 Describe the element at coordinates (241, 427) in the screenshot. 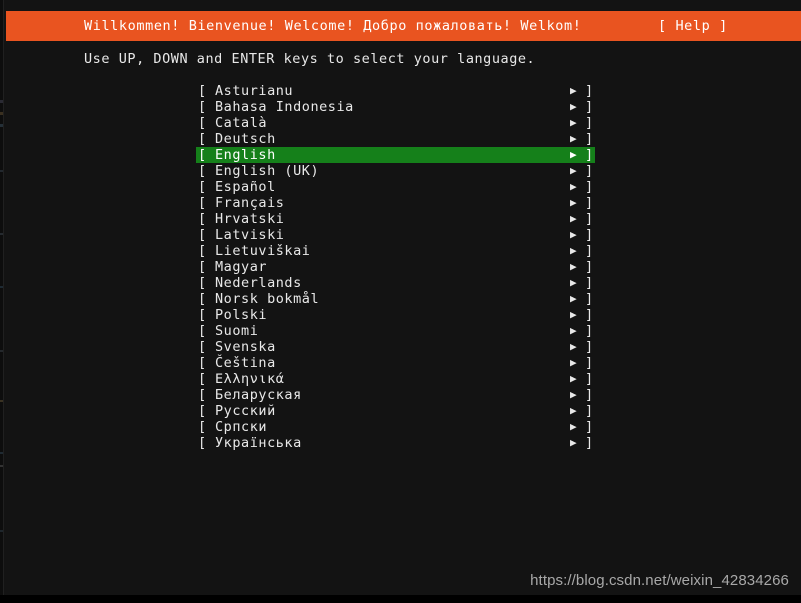

I see `language-option-label: Српски` at that location.